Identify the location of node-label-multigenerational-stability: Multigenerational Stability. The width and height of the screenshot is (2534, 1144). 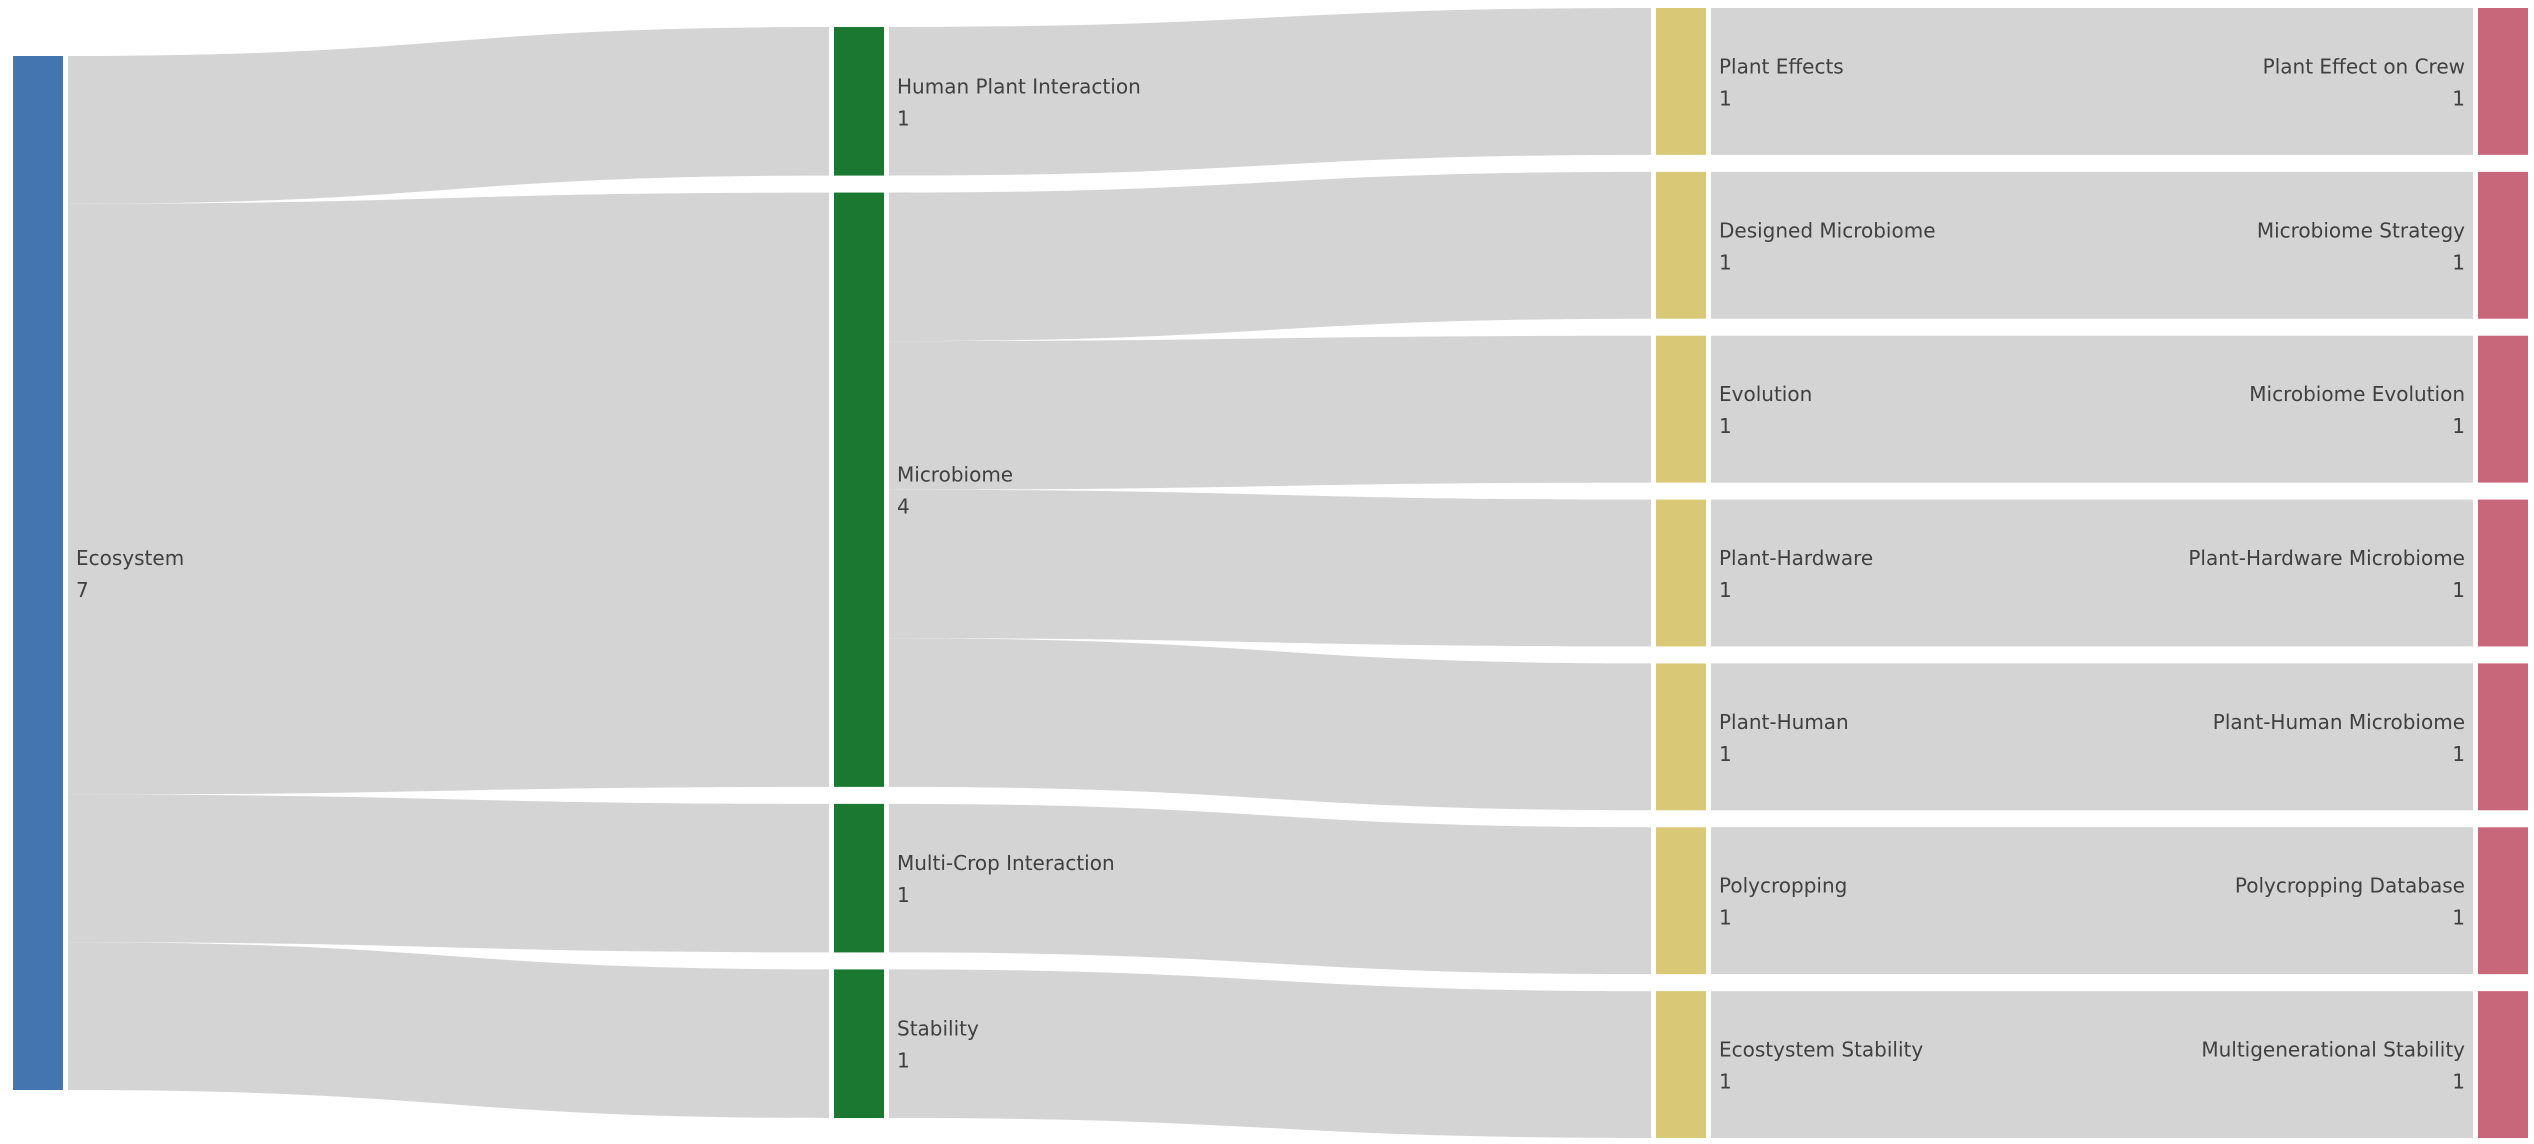
(2333, 1050).